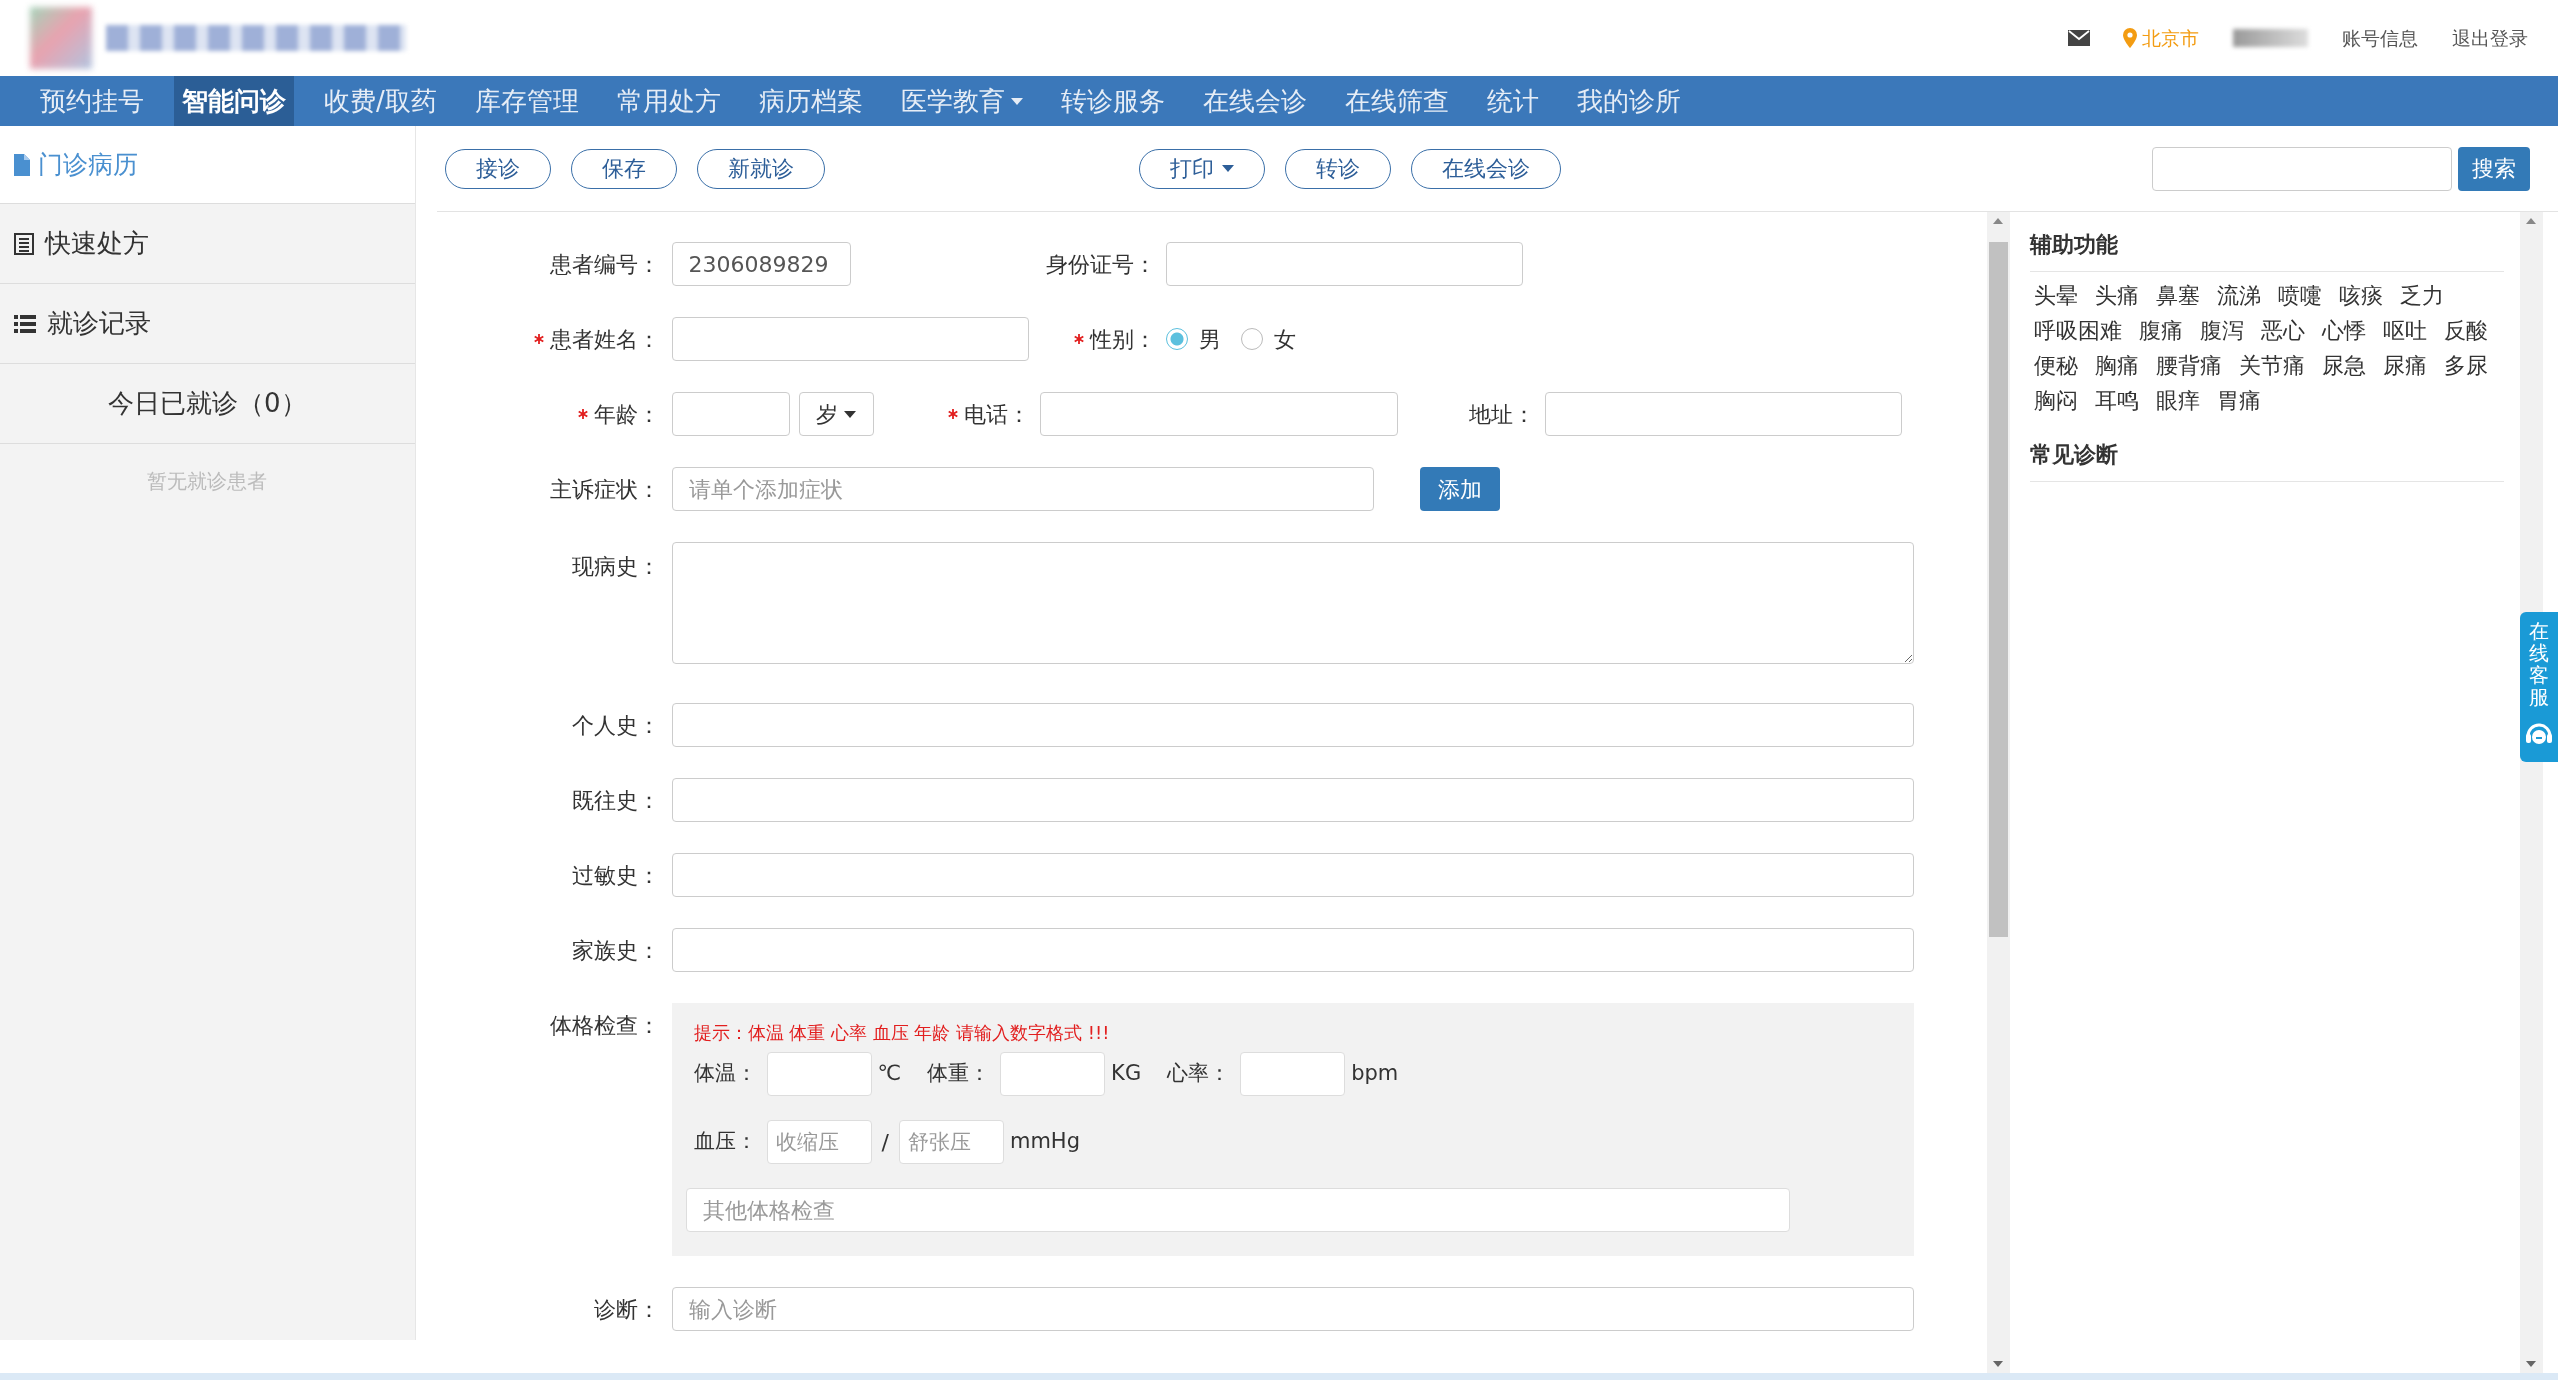 This screenshot has width=2558, height=1380. I want to click on field-label: 性别：, so click(1122, 339).